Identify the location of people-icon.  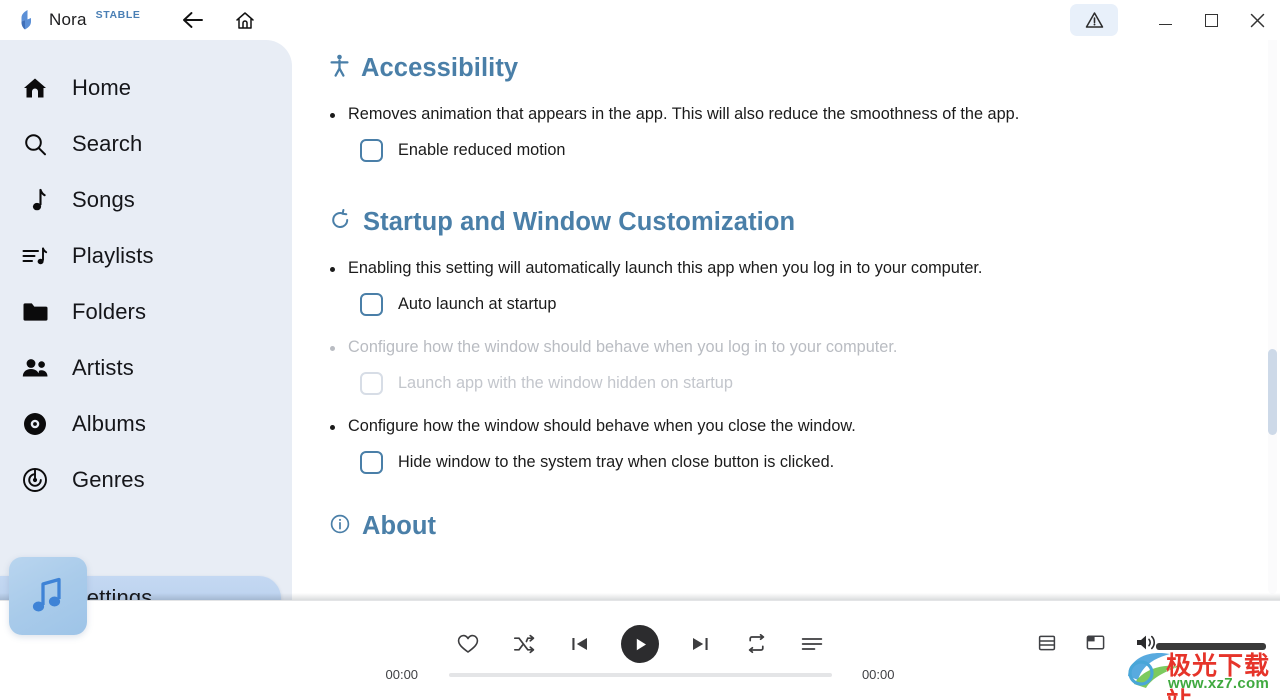
(35, 368).